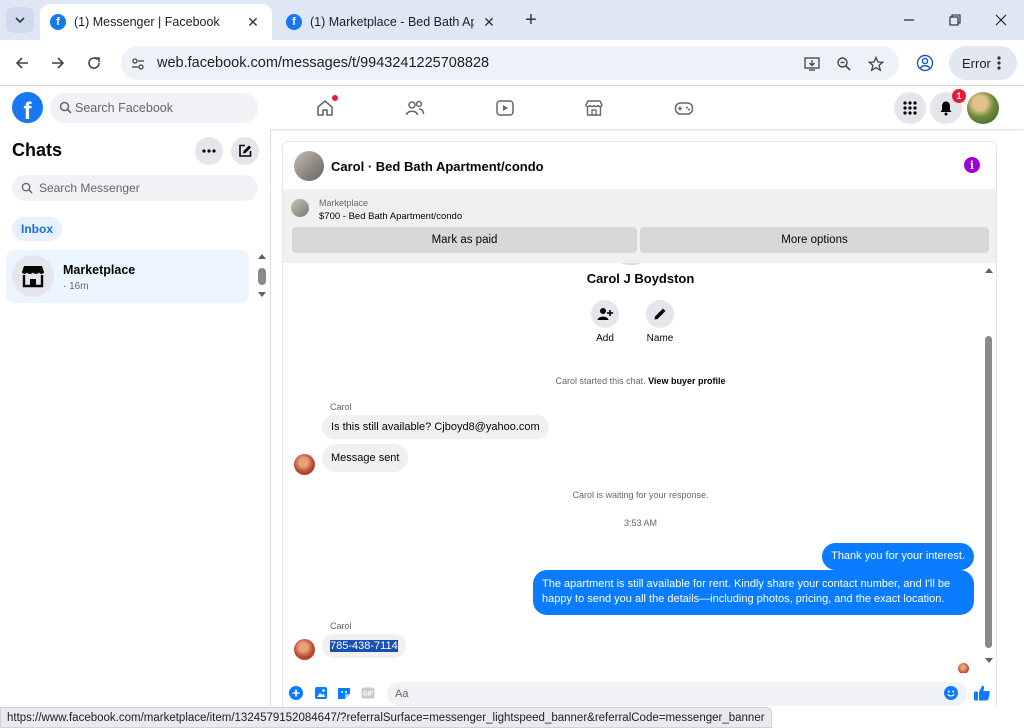 The height and width of the screenshot is (728, 1024). Describe the element at coordinates (335, 98) in the screenshot. I see `notification-dot` at that location.